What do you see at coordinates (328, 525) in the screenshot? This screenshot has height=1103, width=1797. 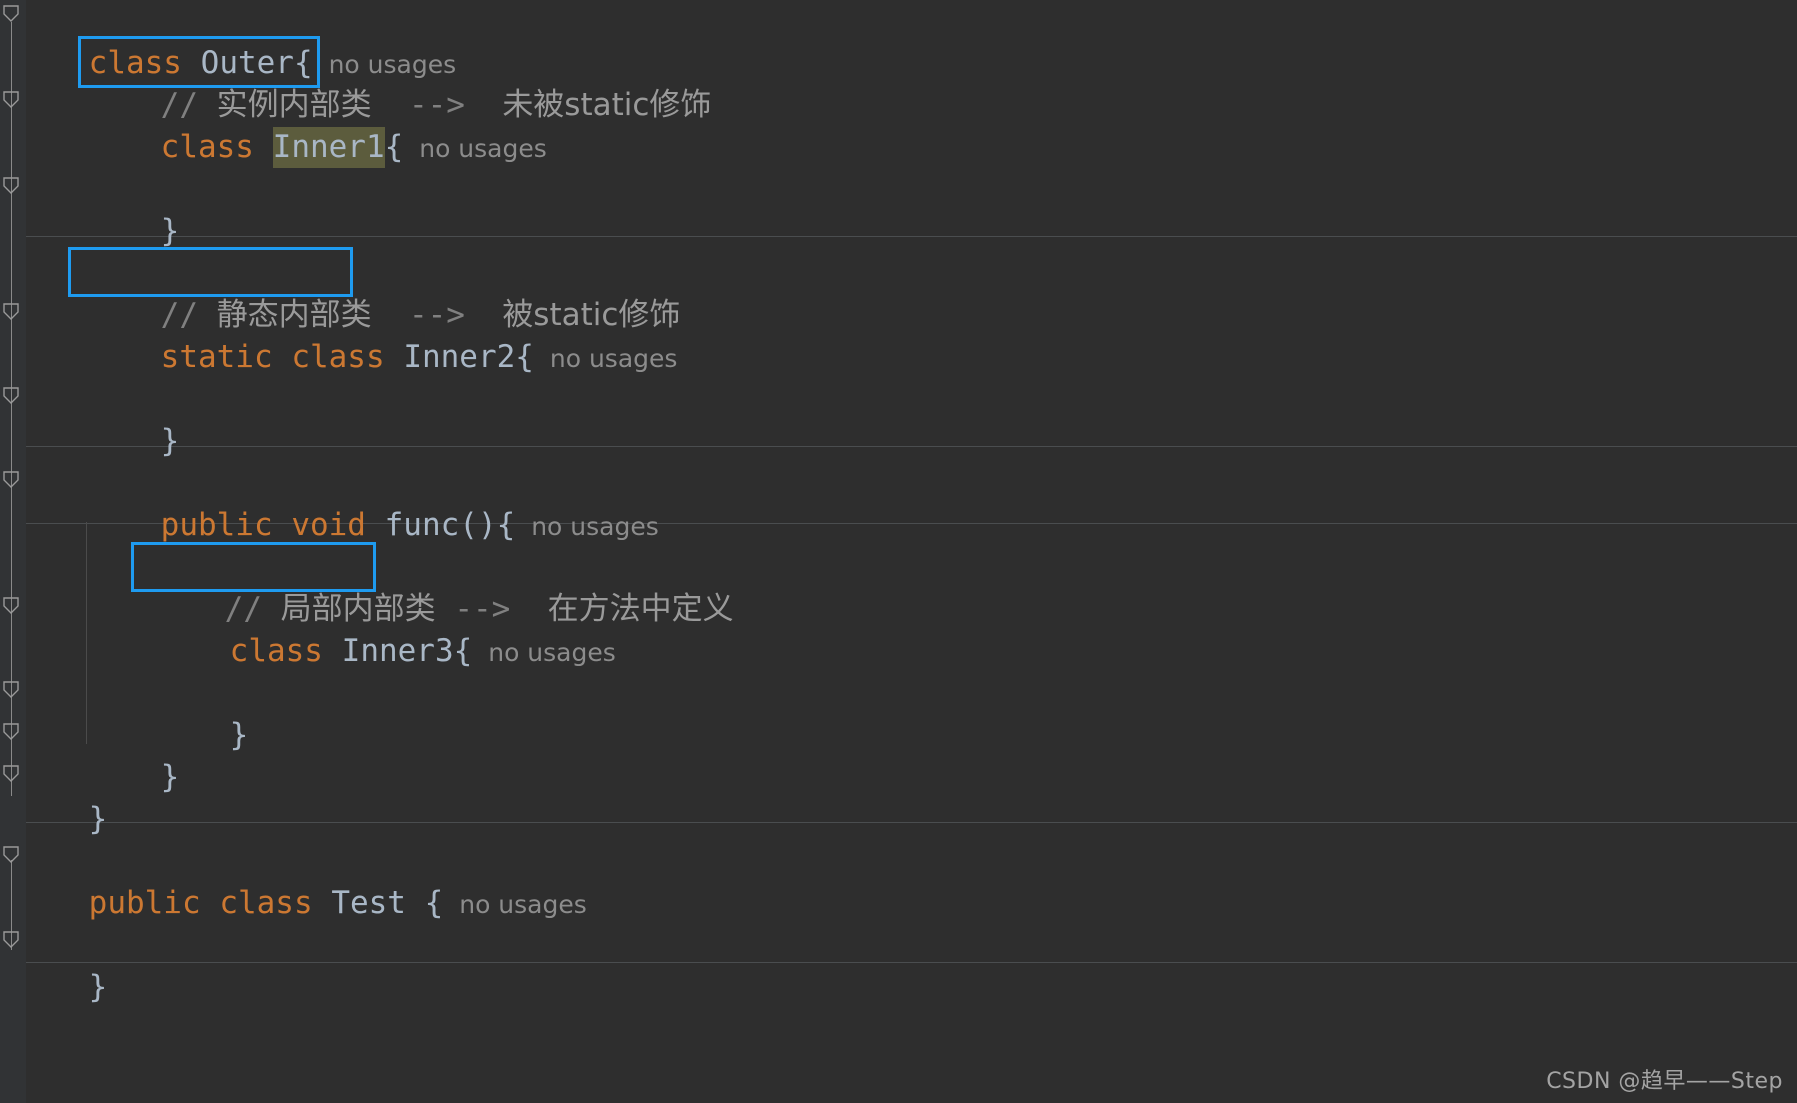 I see `keyword-void: void` at bounding box center [328, 525].